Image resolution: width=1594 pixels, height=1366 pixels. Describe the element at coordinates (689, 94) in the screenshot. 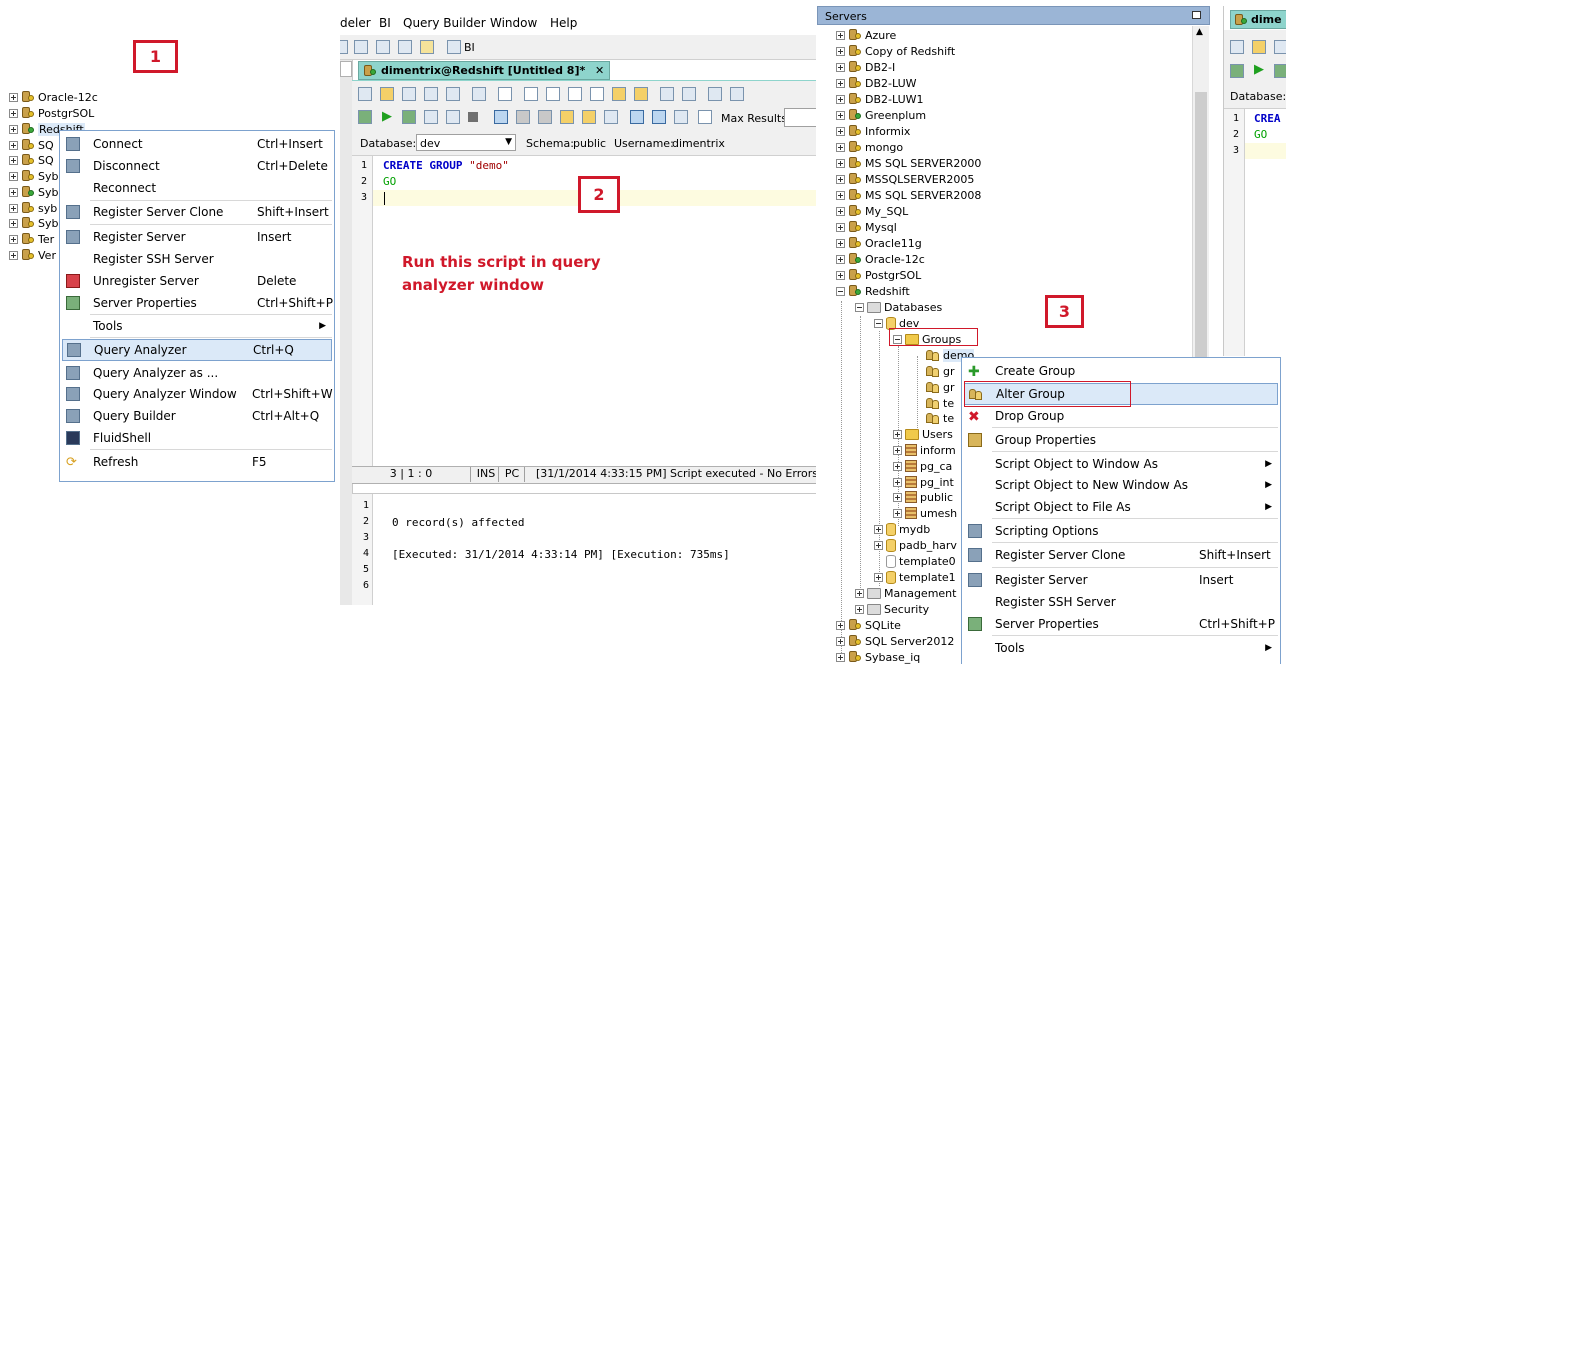

I see `unformat-icon` at that location.